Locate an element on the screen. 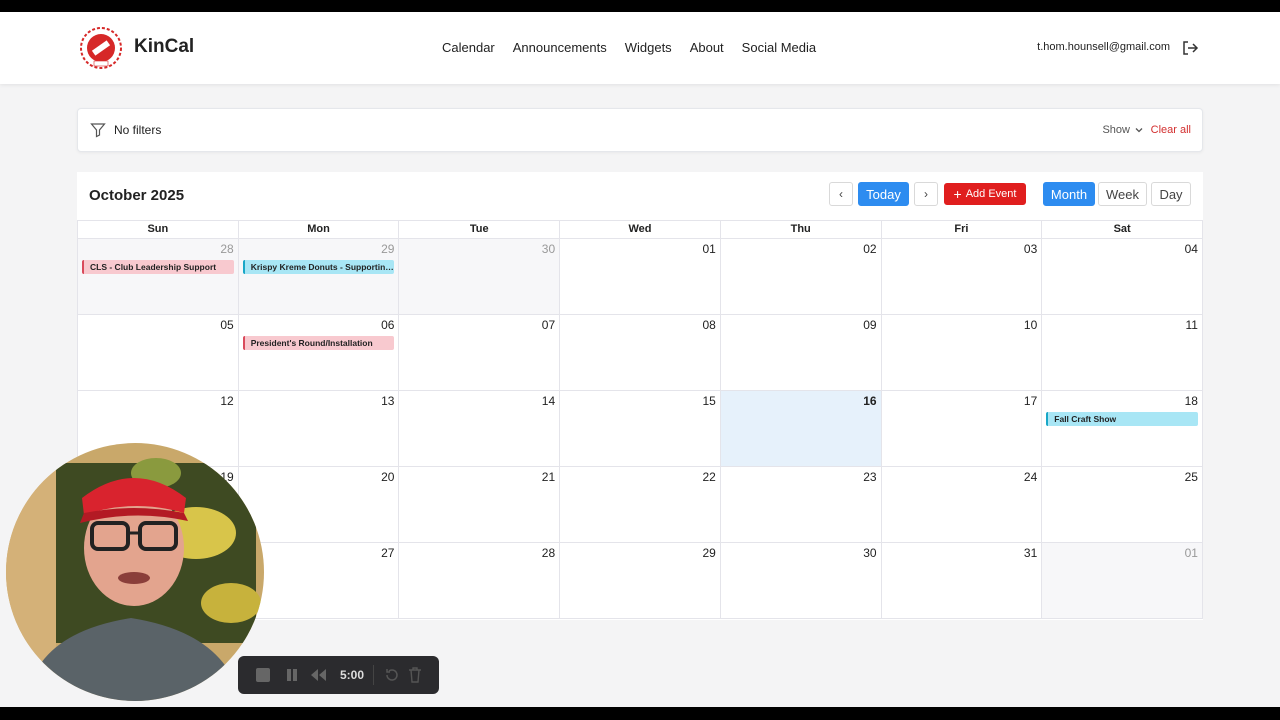 This screenshot has height=720, width=1280. day-cell: 22 is located at coordinates (640, 505).